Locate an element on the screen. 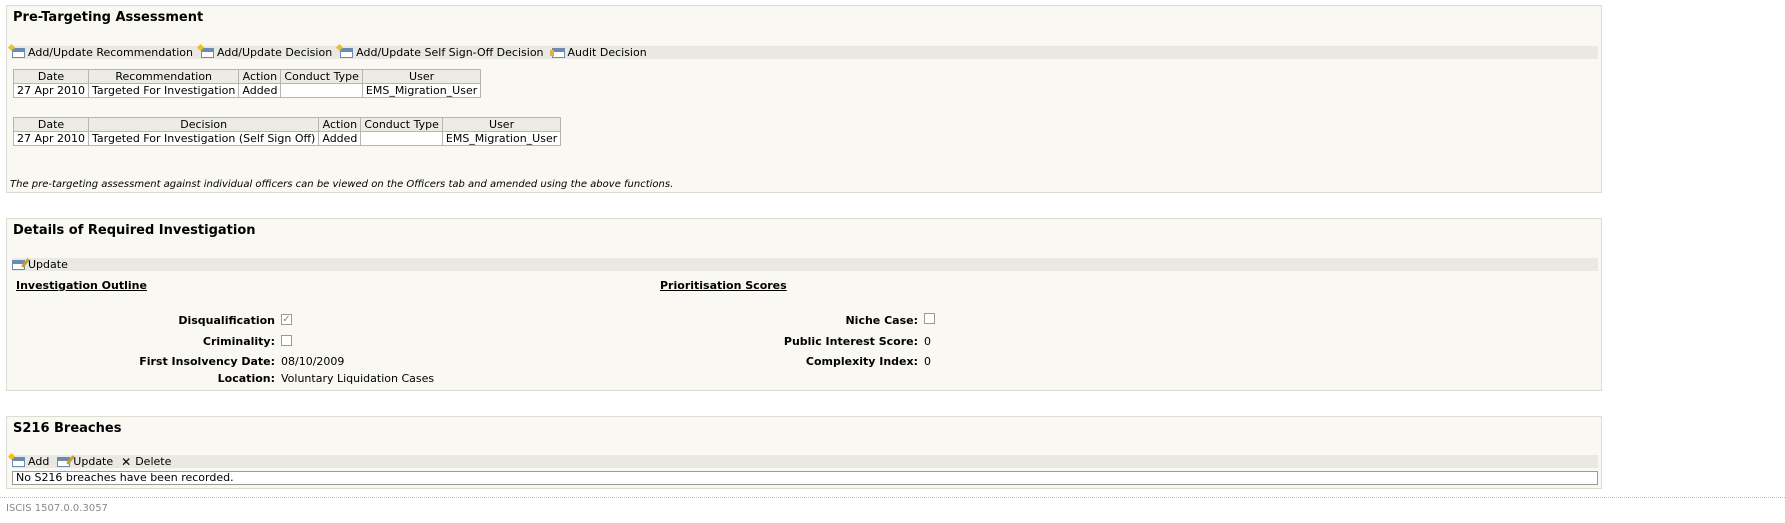 The width and height of the screenshot is (1785, 523). investigation-toolbar: Update is located at coordinates (805, 264).